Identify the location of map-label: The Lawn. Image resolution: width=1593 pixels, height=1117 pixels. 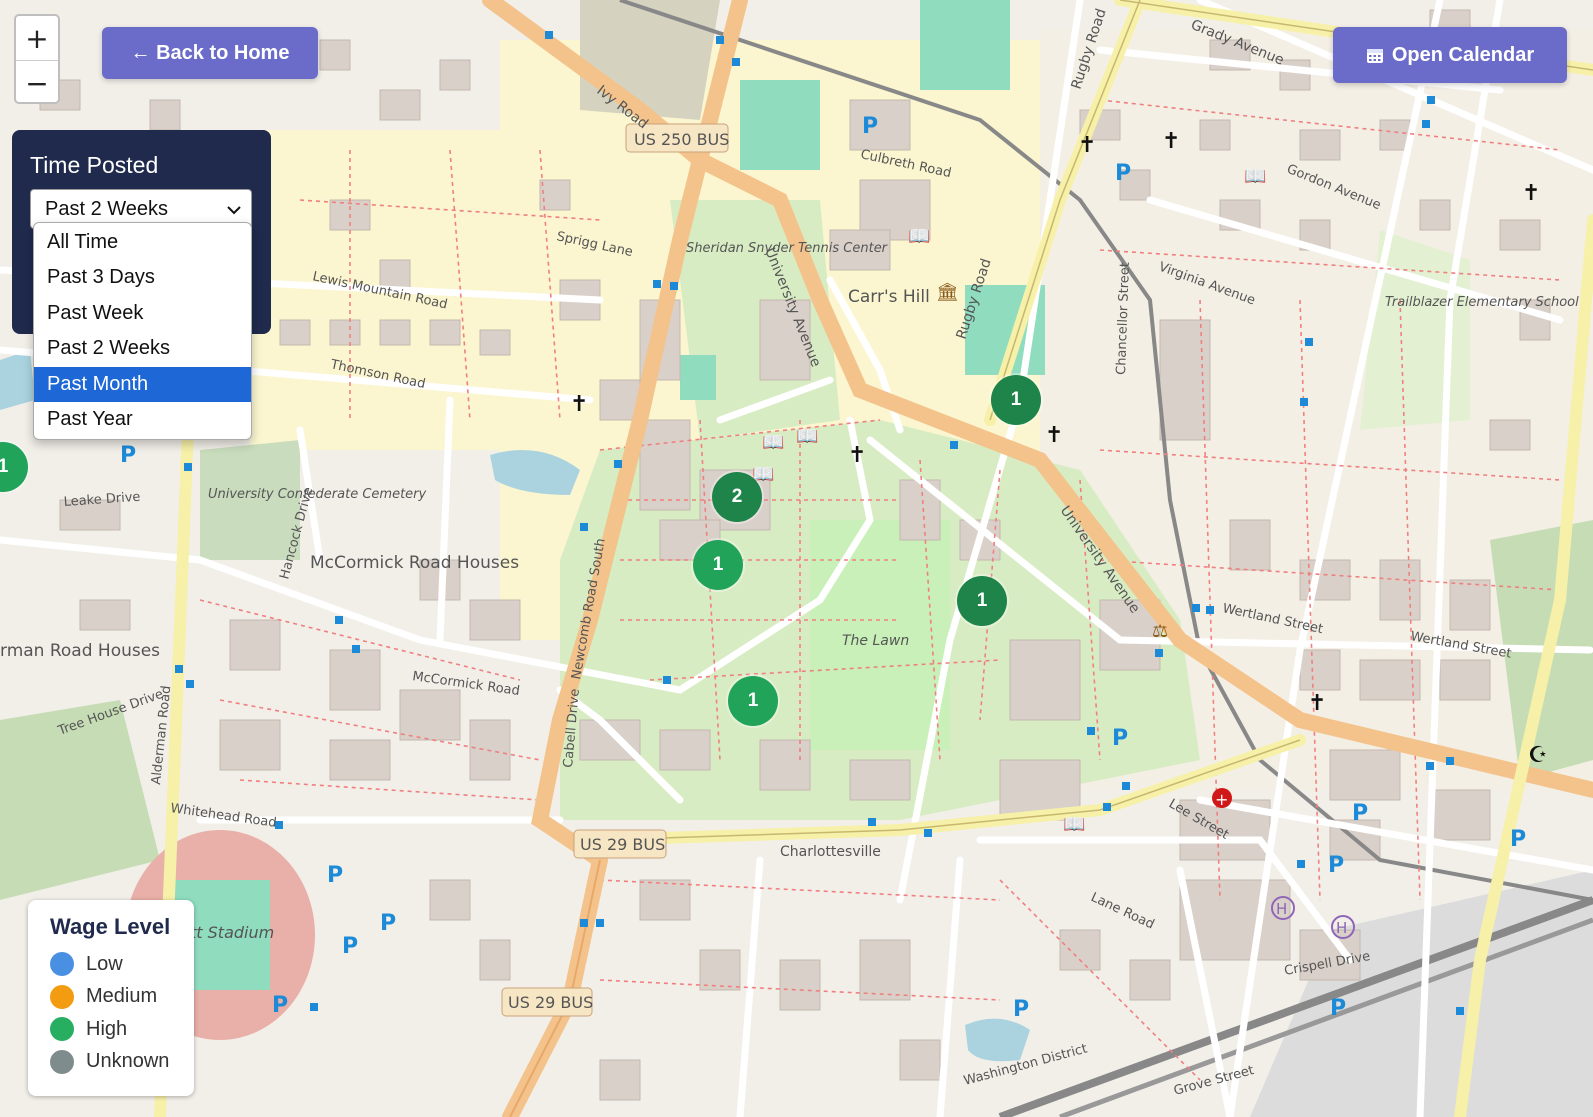
(875, 641).